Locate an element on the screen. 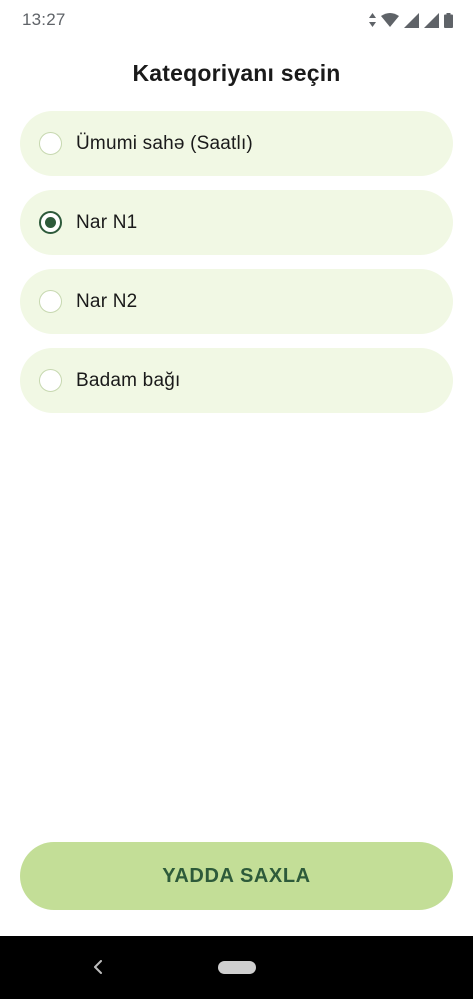  chevron-left-icon is located at coordinates (98, 967).